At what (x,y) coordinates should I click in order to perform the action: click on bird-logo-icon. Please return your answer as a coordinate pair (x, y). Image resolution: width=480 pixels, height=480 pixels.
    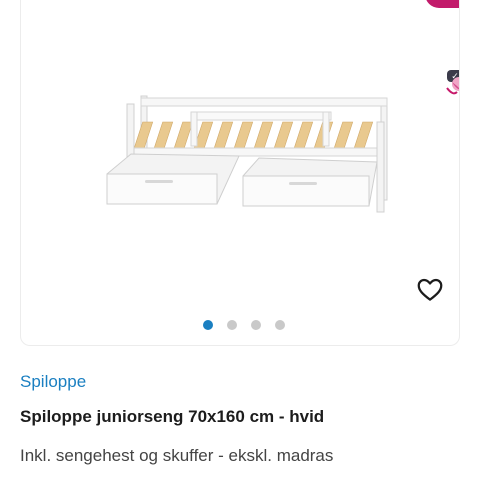
    Looking at the image, I should click on (452, 86).